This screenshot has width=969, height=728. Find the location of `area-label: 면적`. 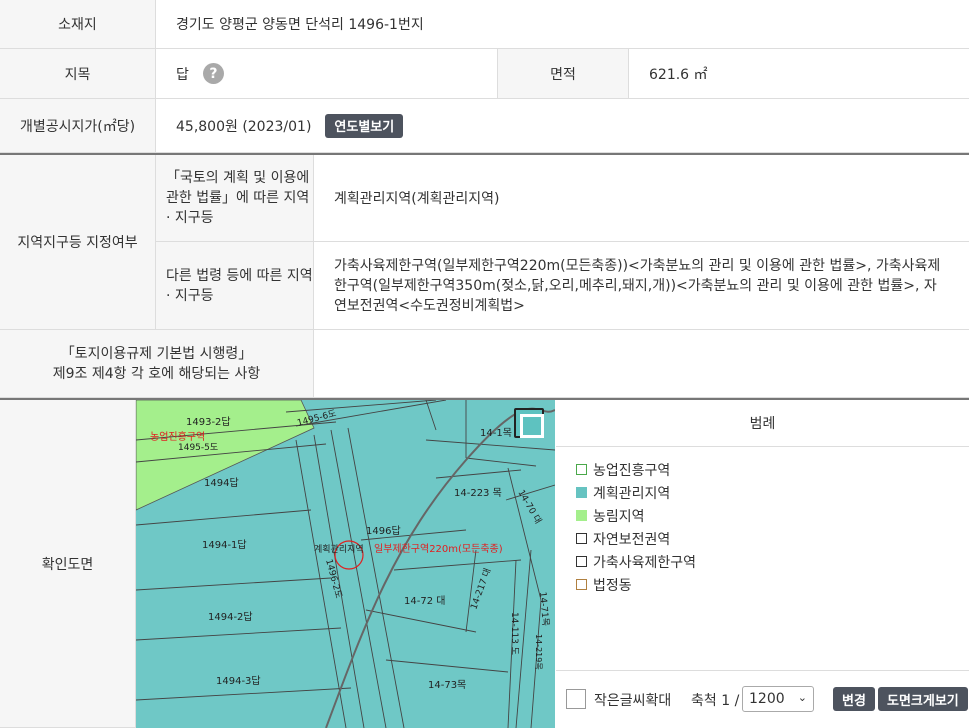

area-label: 면적 is located at coordinates (563, 74).